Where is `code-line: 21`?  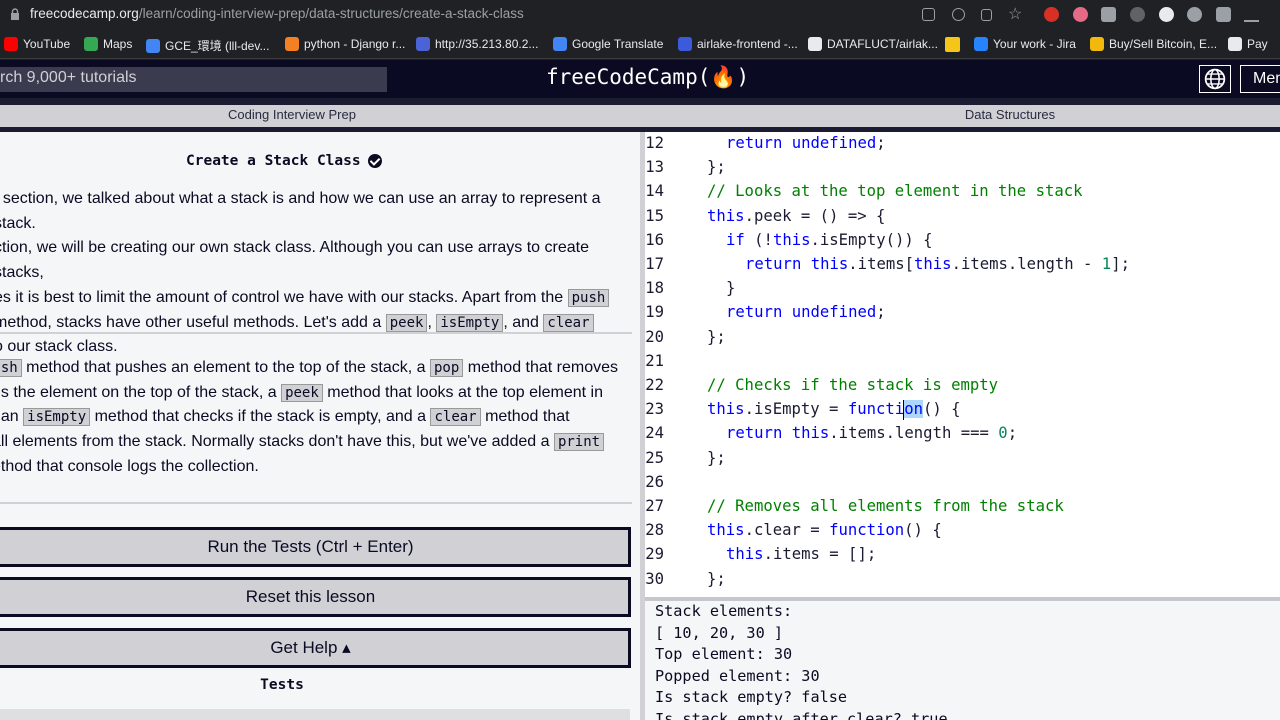
code-line: 21 is located at coordinates (962, 364).